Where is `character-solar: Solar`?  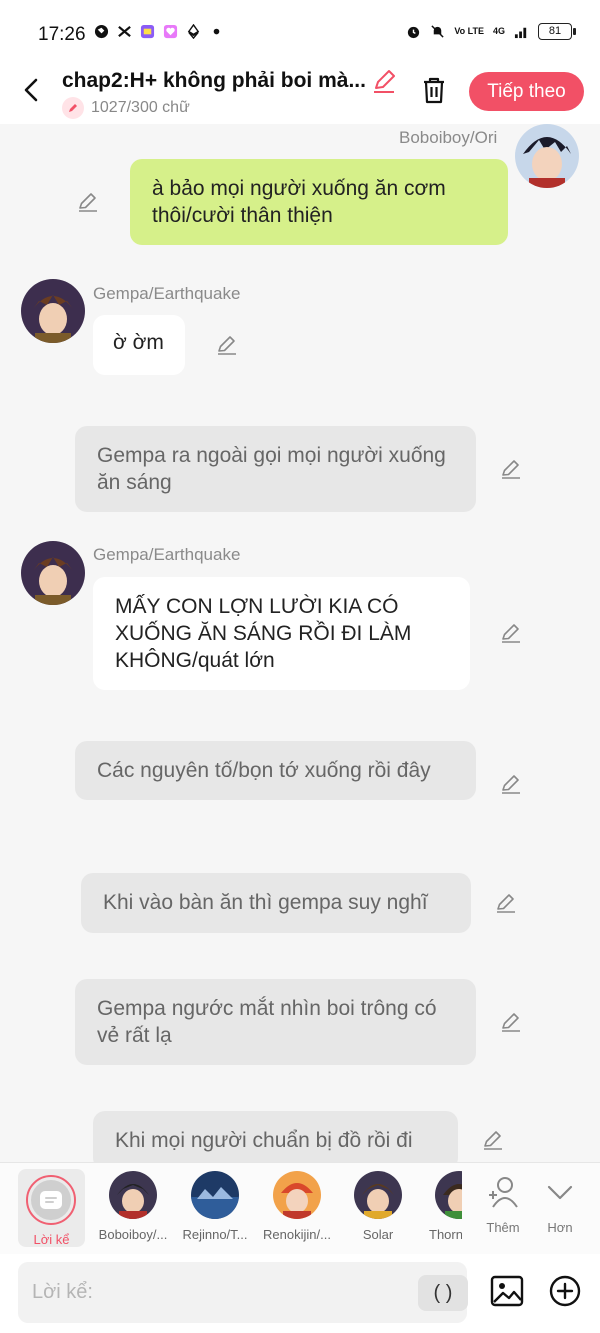 character-solar: Solar is located at coordinates (378, 1206).